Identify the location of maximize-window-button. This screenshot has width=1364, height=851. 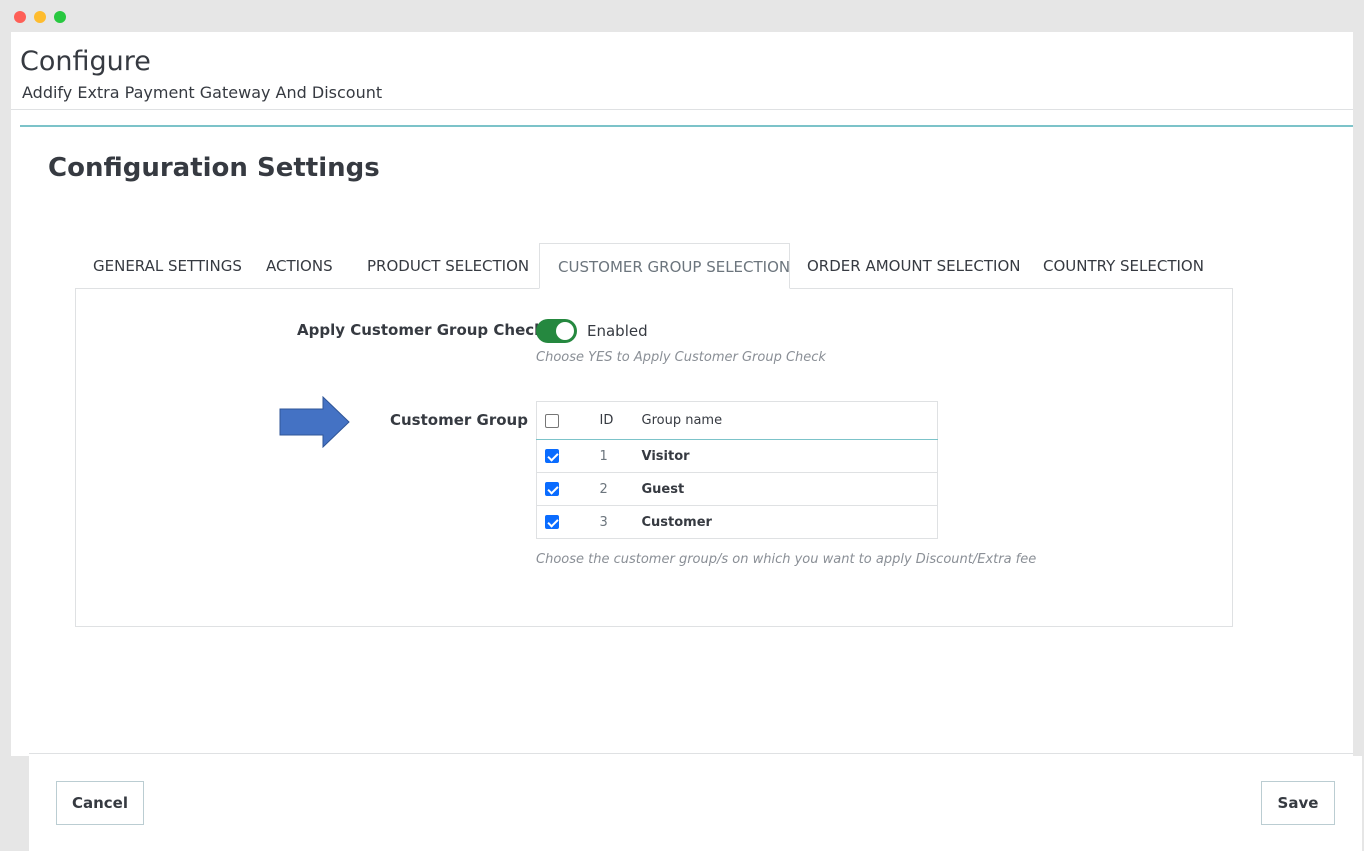
(60, 17).